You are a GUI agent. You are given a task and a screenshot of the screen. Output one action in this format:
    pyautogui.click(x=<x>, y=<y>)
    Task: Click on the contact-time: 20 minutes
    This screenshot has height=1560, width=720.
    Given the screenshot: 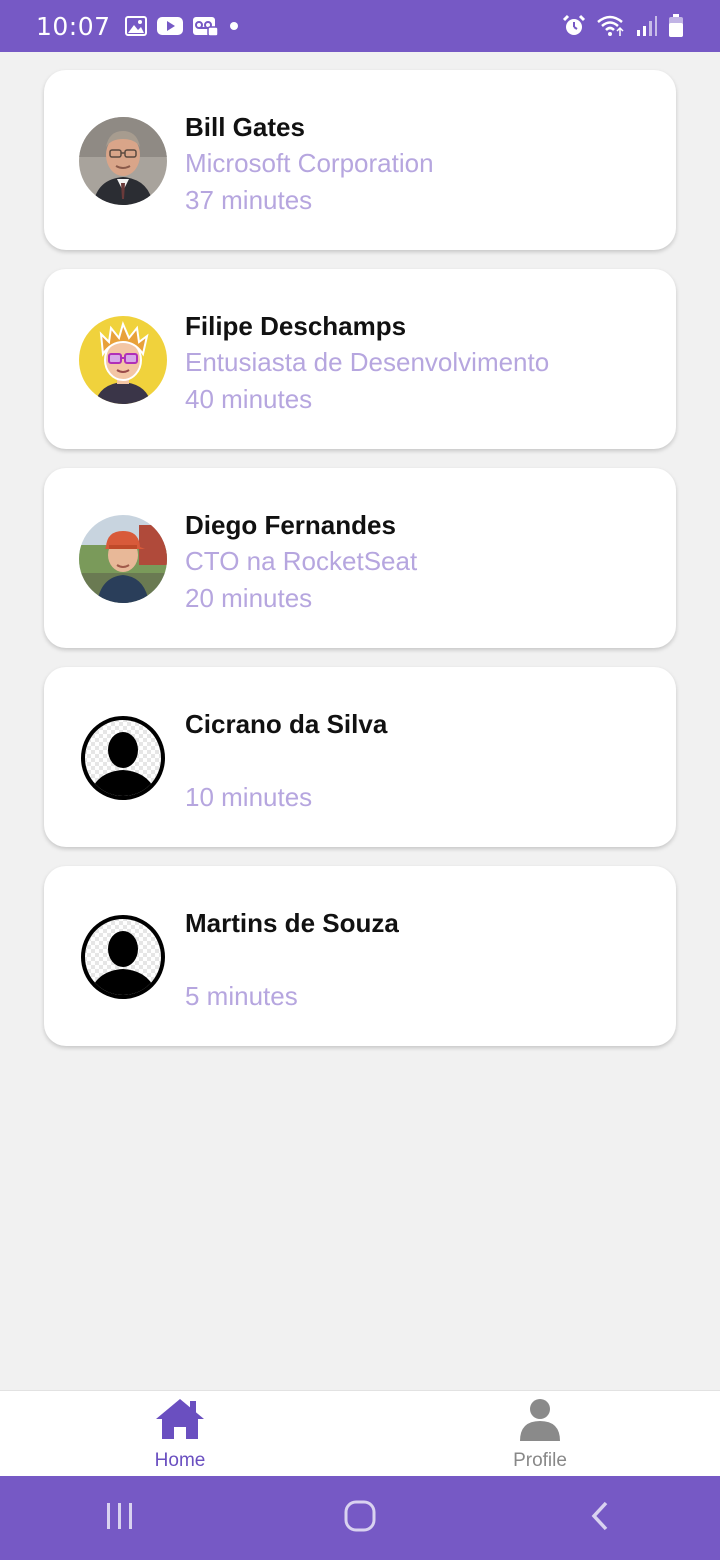 What is the action you would take?
    pyautogui.click(x=249, y=598)
    